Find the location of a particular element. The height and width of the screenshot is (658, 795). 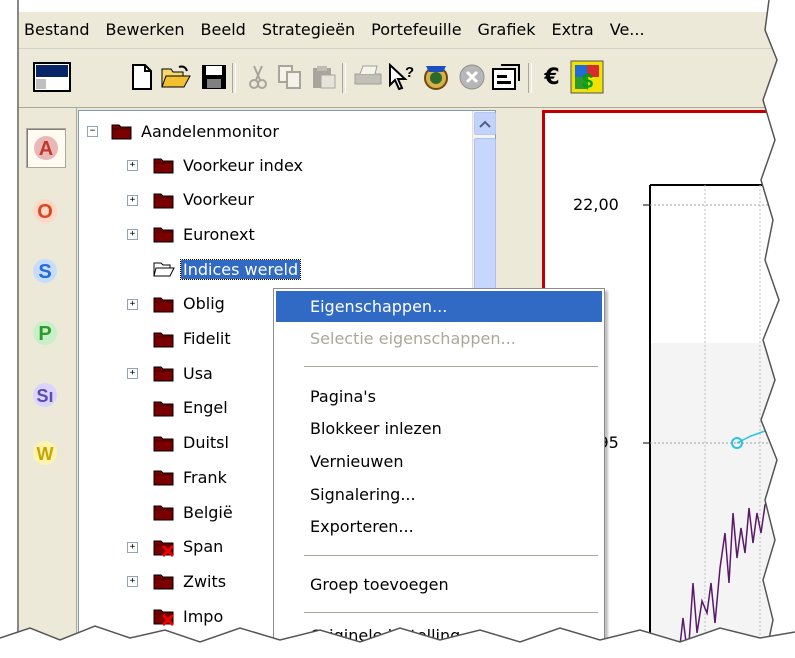

tree-node: + Voorkeur is located at coordinates (190, 200).